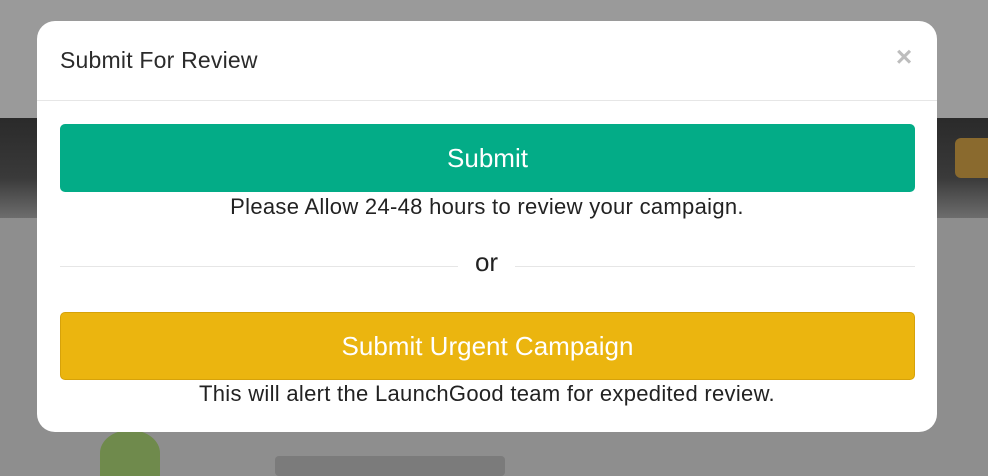 This screenshot has height=476, width=988. Describe the element at coordinates (487, 346) in the screenshot. I see `submit-urgent-campaign-button: Submit Urgent Campaign` at that location.